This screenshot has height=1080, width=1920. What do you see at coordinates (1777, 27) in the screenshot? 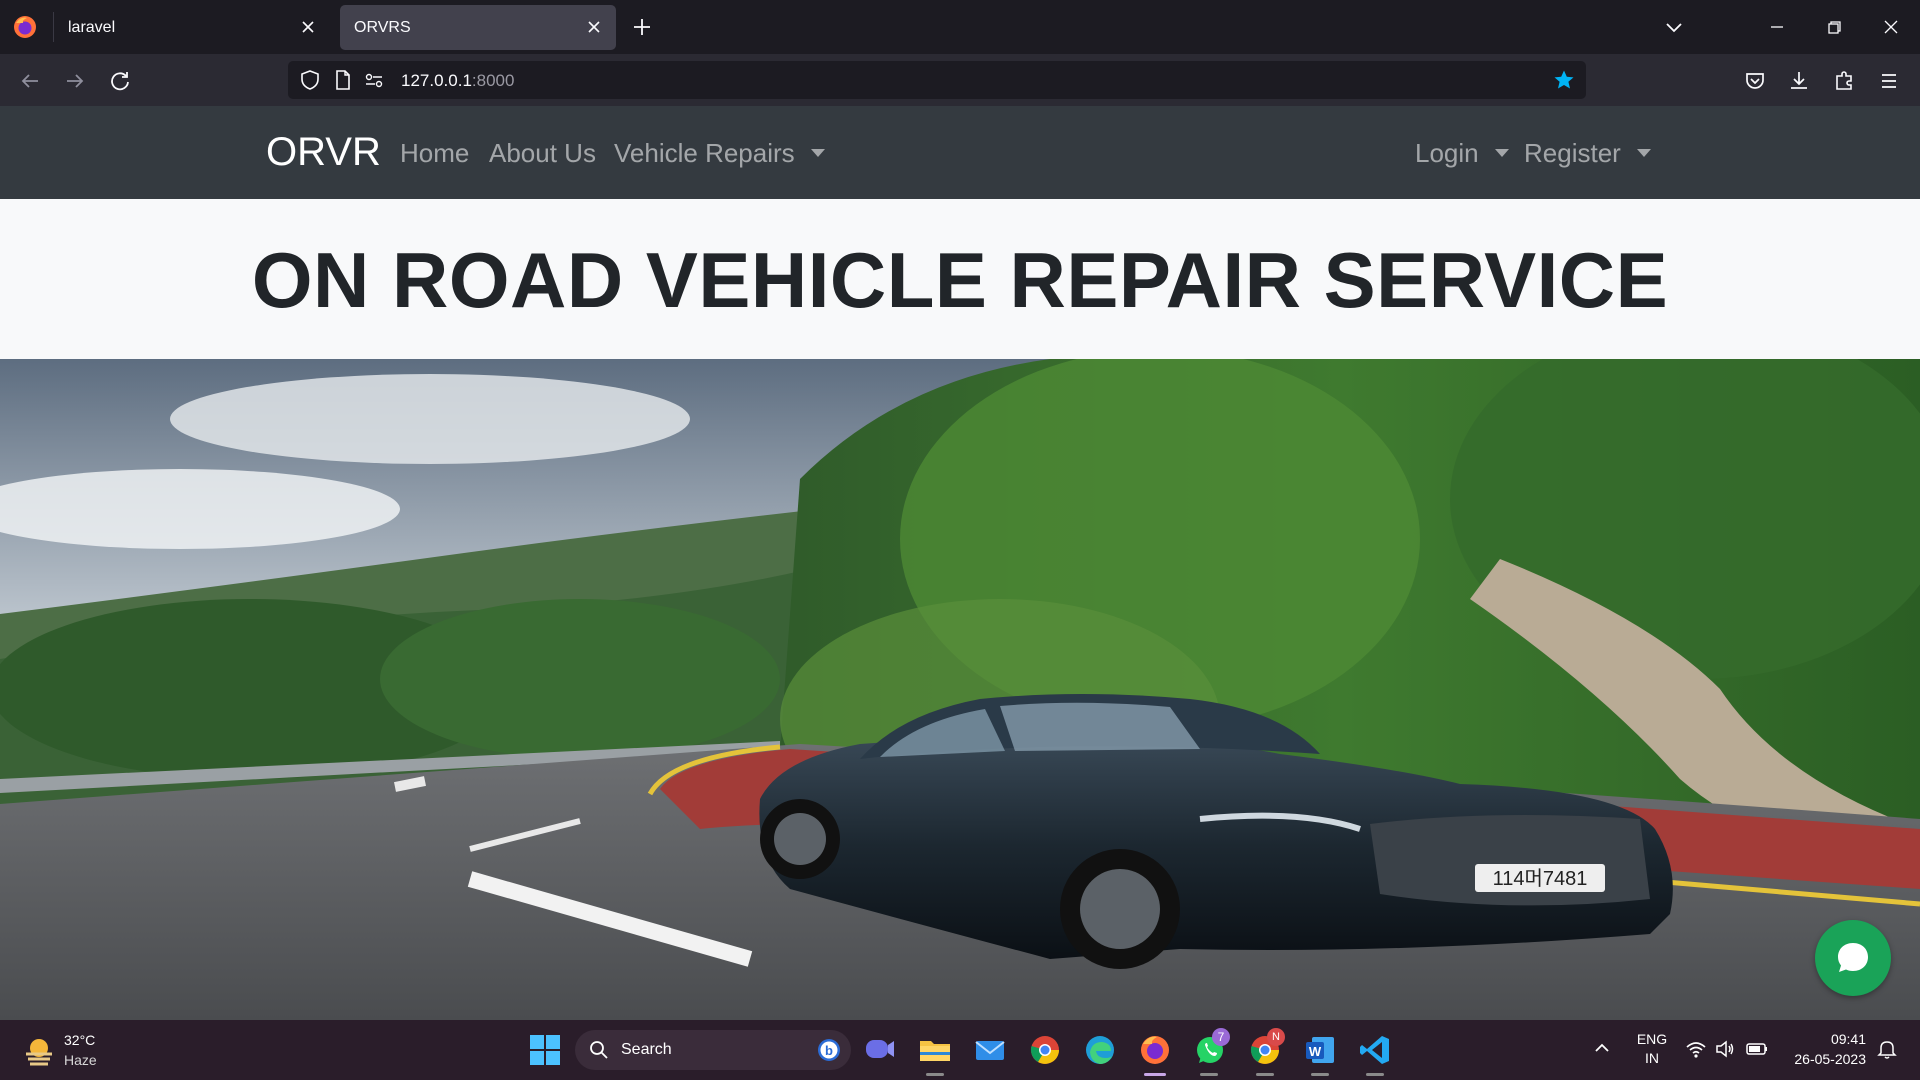
I see `minimize-icon` at bounding box center [1777, 27].